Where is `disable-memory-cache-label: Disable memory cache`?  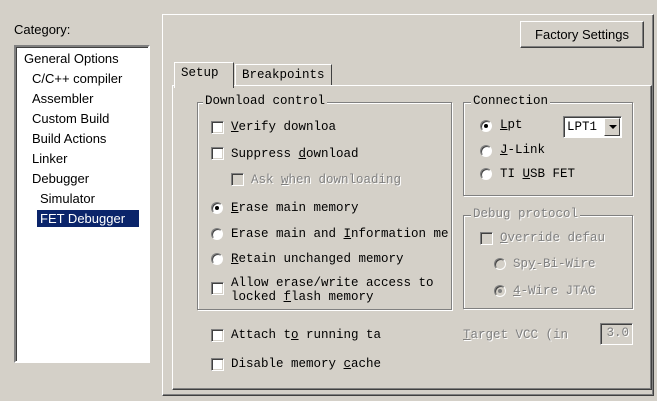
disable-memory-cache-label: Disable memory cache is located at coordinates (306, 364).